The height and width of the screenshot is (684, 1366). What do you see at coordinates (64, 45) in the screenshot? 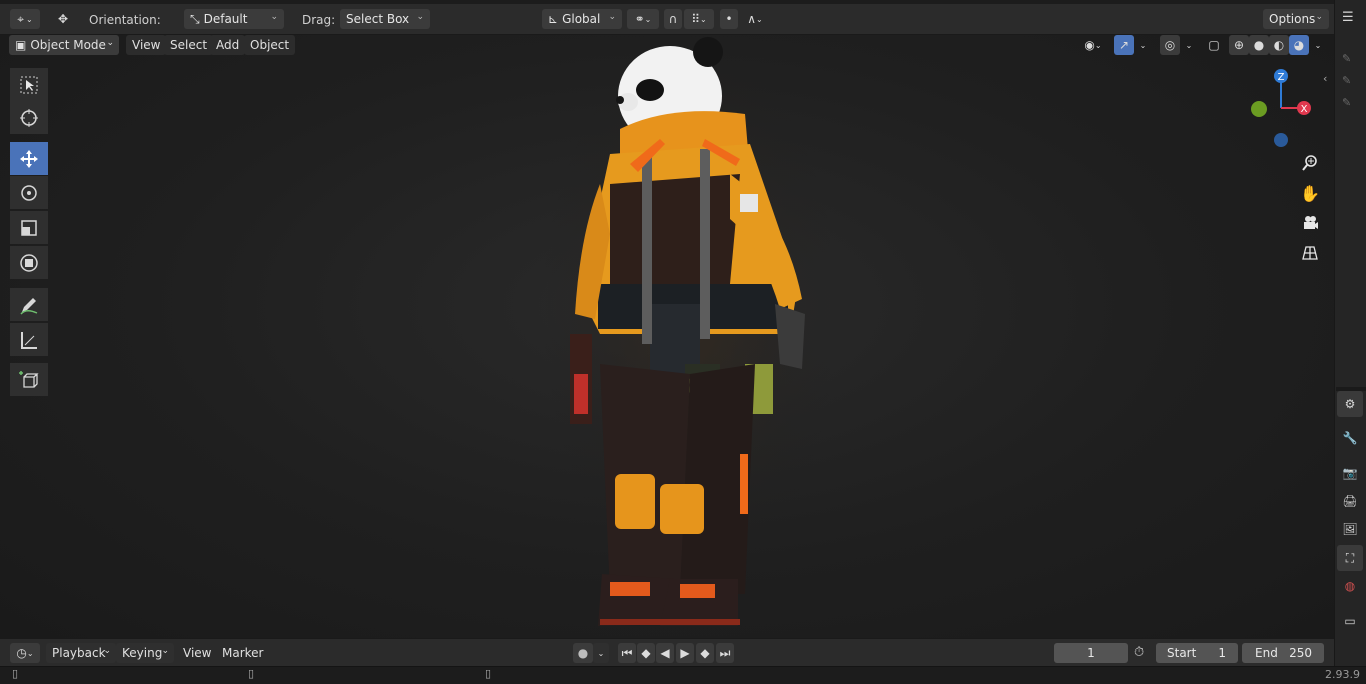
I see `object-mode-dropdown: ▣ Object Mode ⌄` at bounding box center [64, 45].